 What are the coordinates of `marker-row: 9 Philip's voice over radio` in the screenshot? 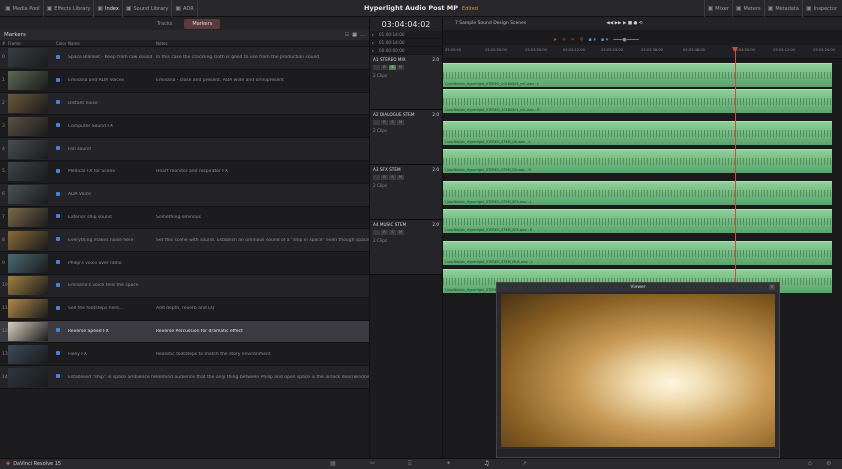 It's located at (184, 263).